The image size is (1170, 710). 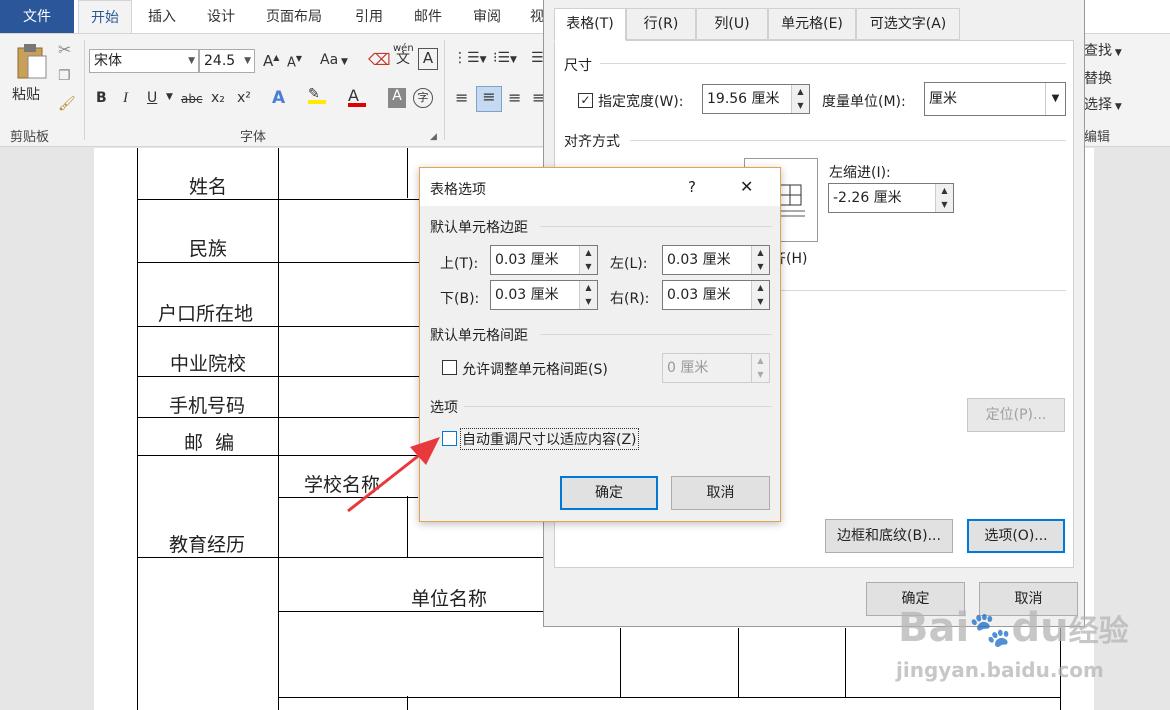 I want to click on tab-cell: 单元格(E), so click(x=812, y=24).